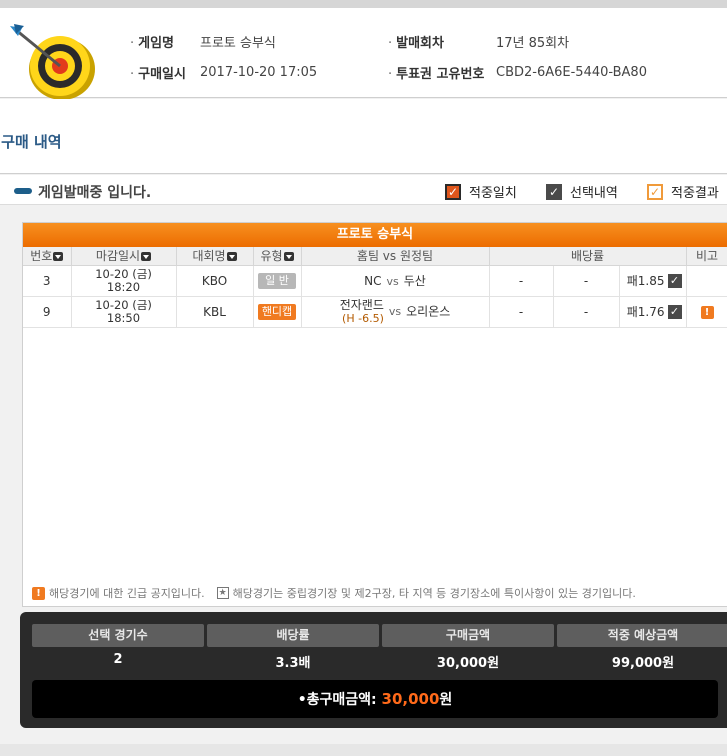 The height and width of the screenshot is (756, 727). I want to click on row-type: 핸디캡, so click(277, 312).